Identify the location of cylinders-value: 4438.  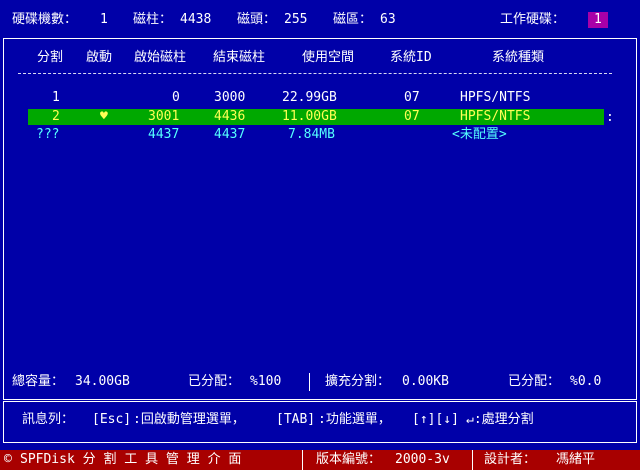
(196, 19).